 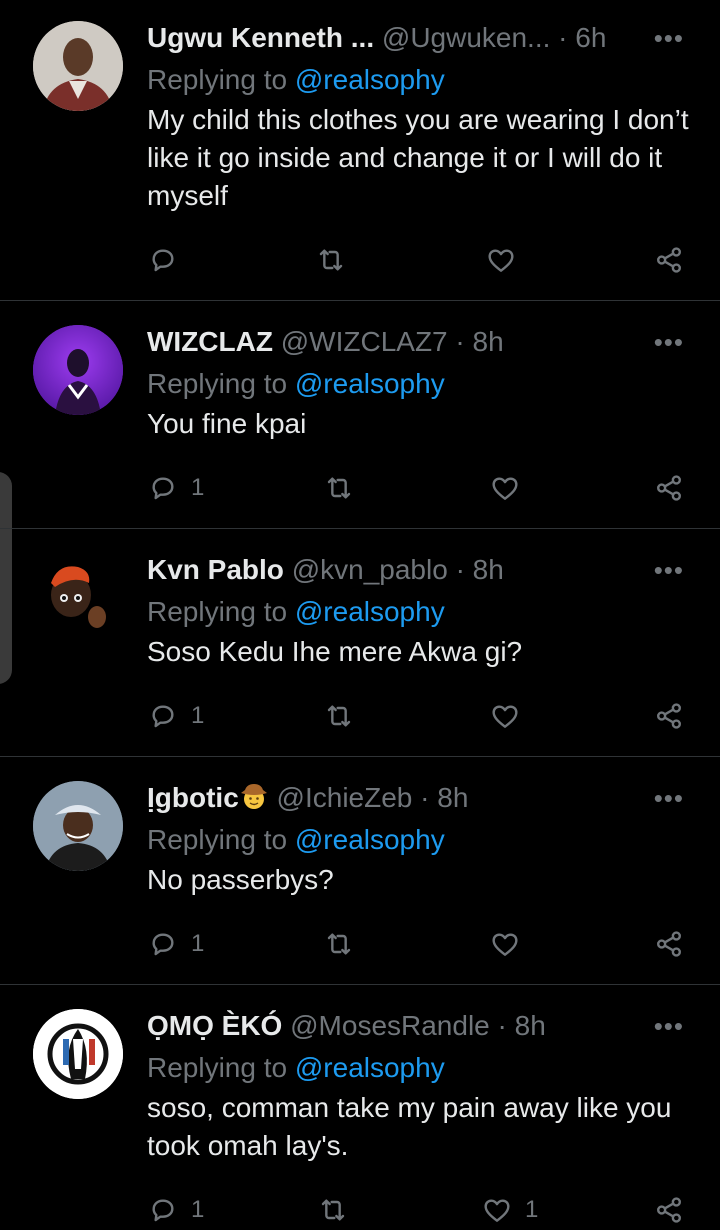 What do you see at coordinates (582, 37) in the screenshot?
I see `tweet-time: · 6h` at bounding box center [582, 37].